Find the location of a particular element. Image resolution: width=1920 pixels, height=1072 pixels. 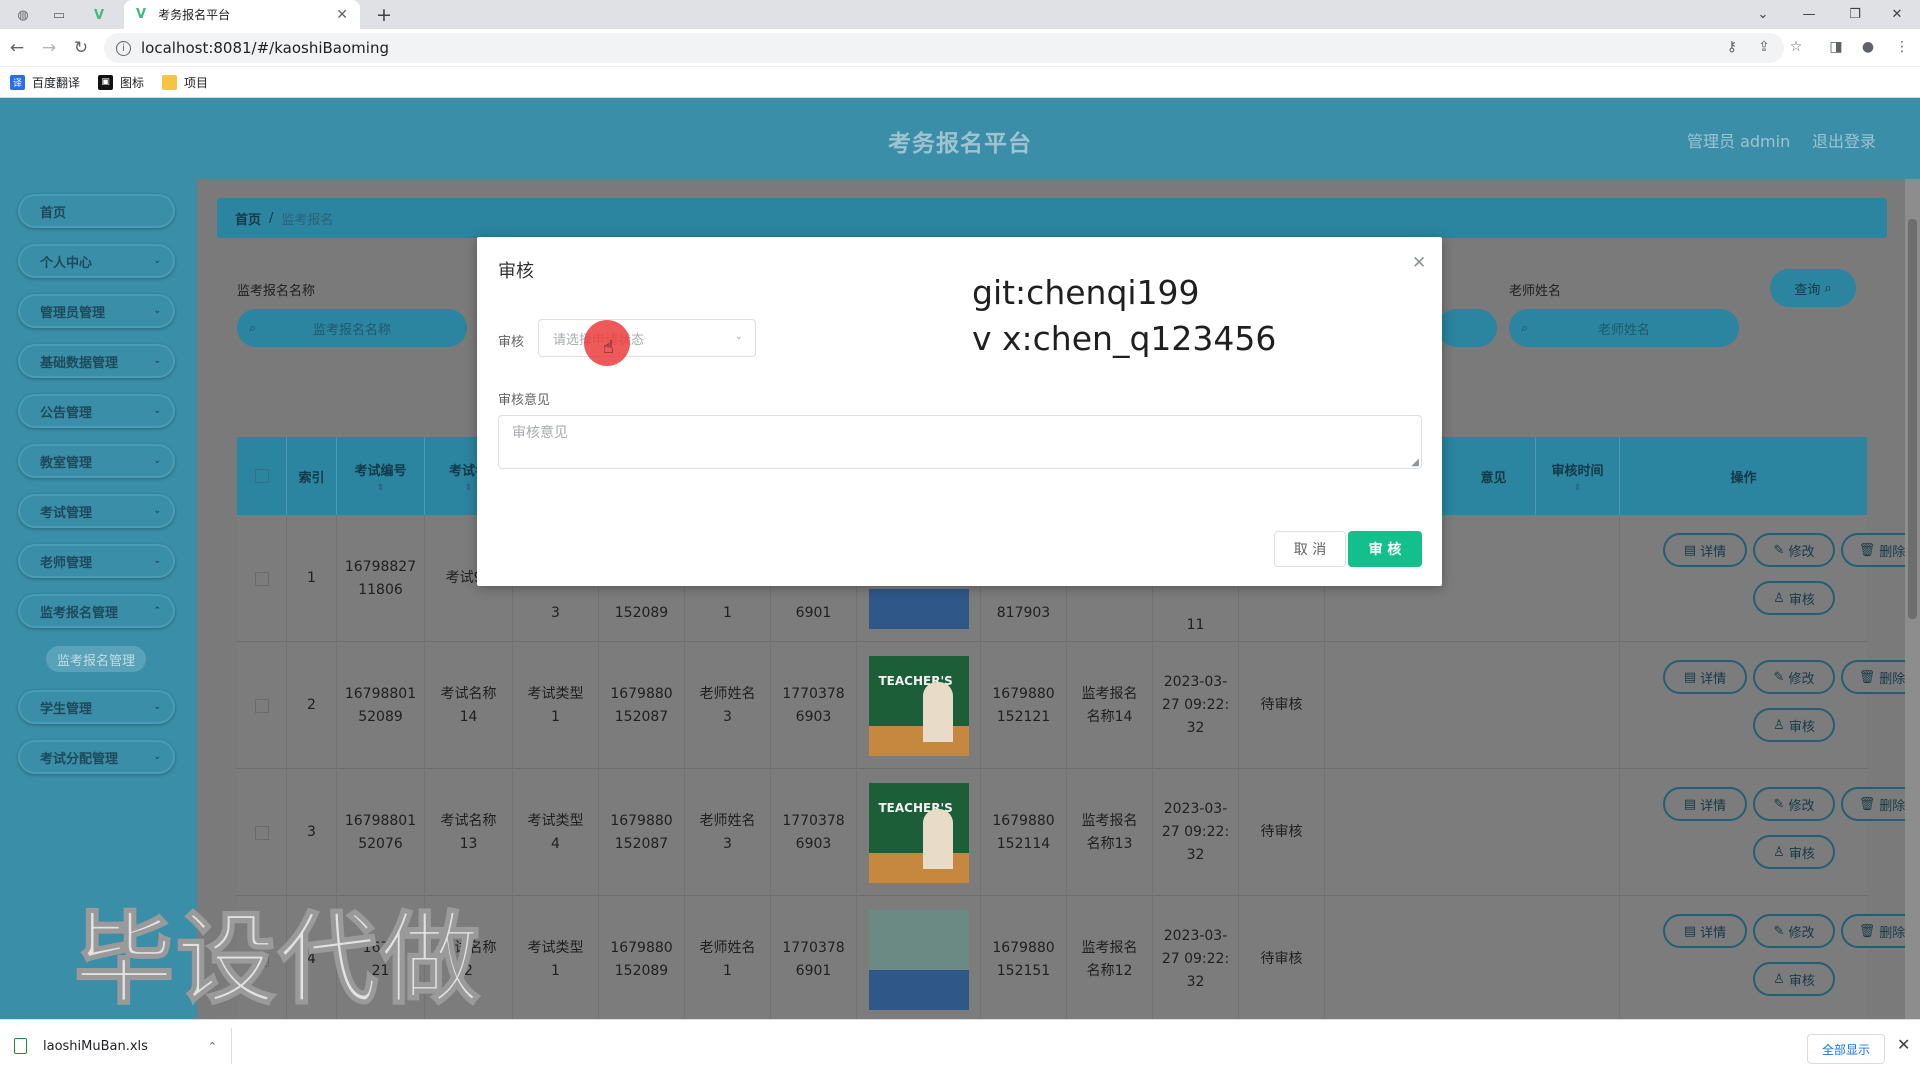

hand-cursor-icon: ☝ is located at coordinates (608, 347).